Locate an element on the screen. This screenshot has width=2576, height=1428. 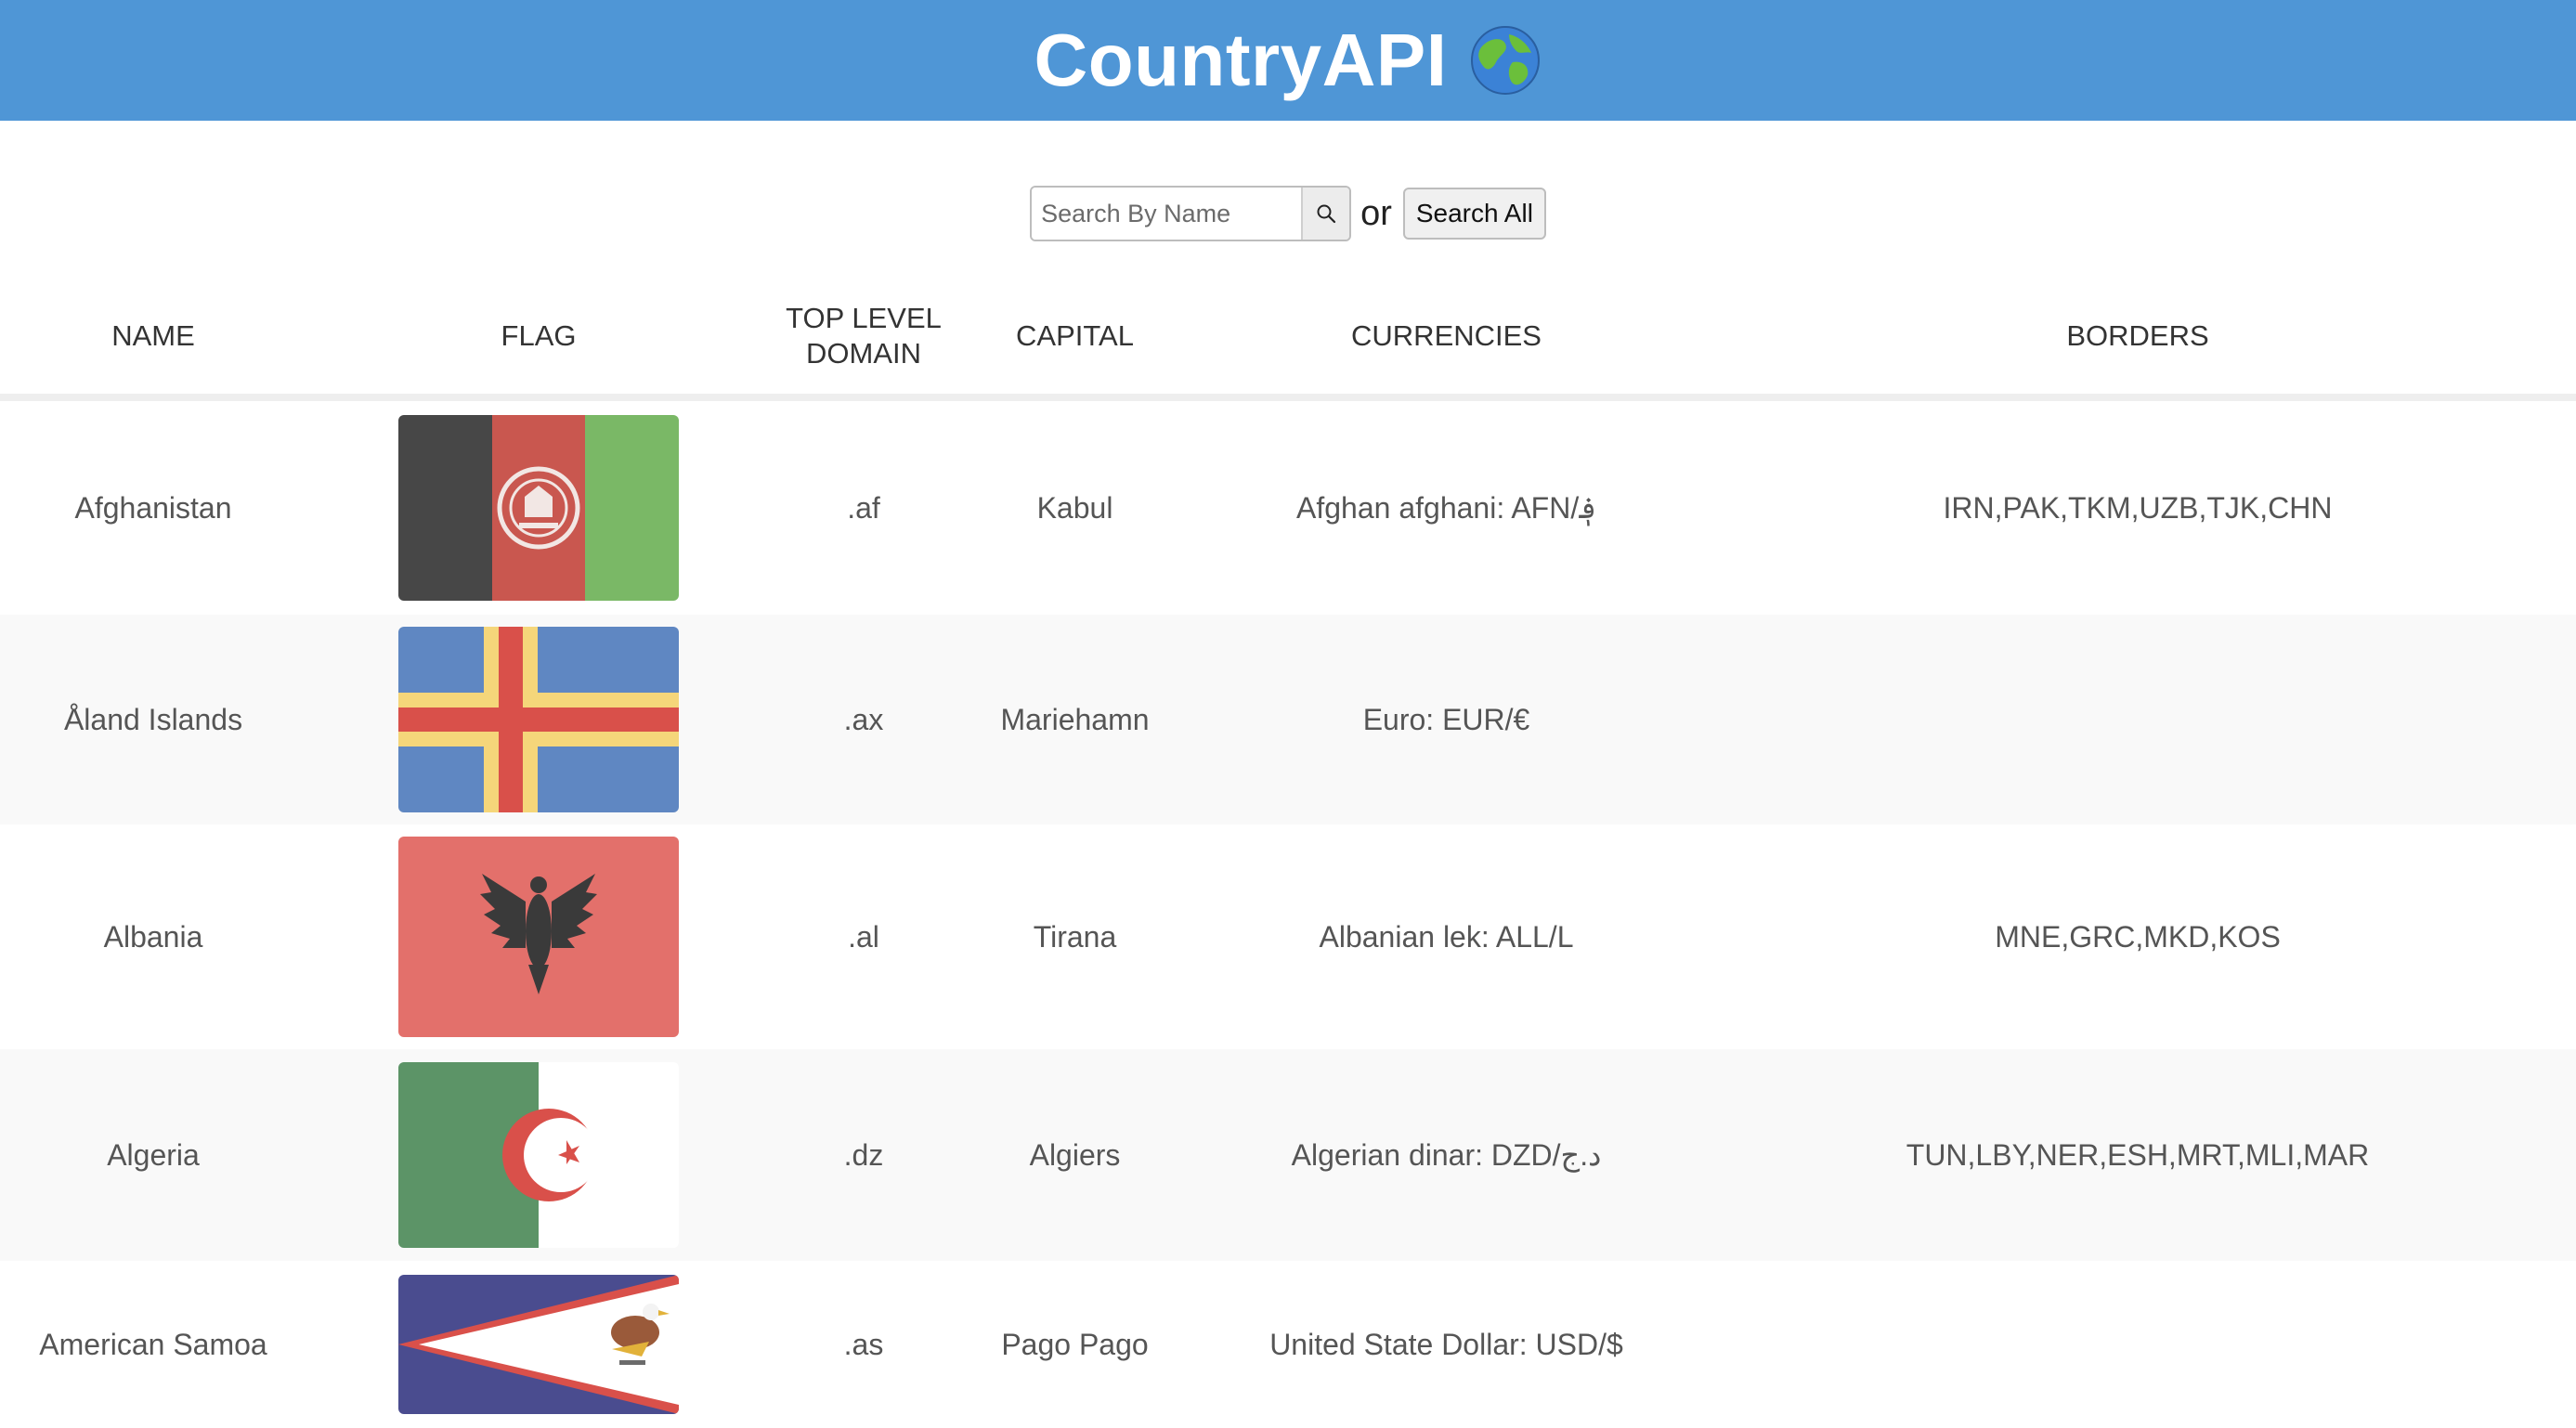
tld: .as is located at coordinates (863, 1344).